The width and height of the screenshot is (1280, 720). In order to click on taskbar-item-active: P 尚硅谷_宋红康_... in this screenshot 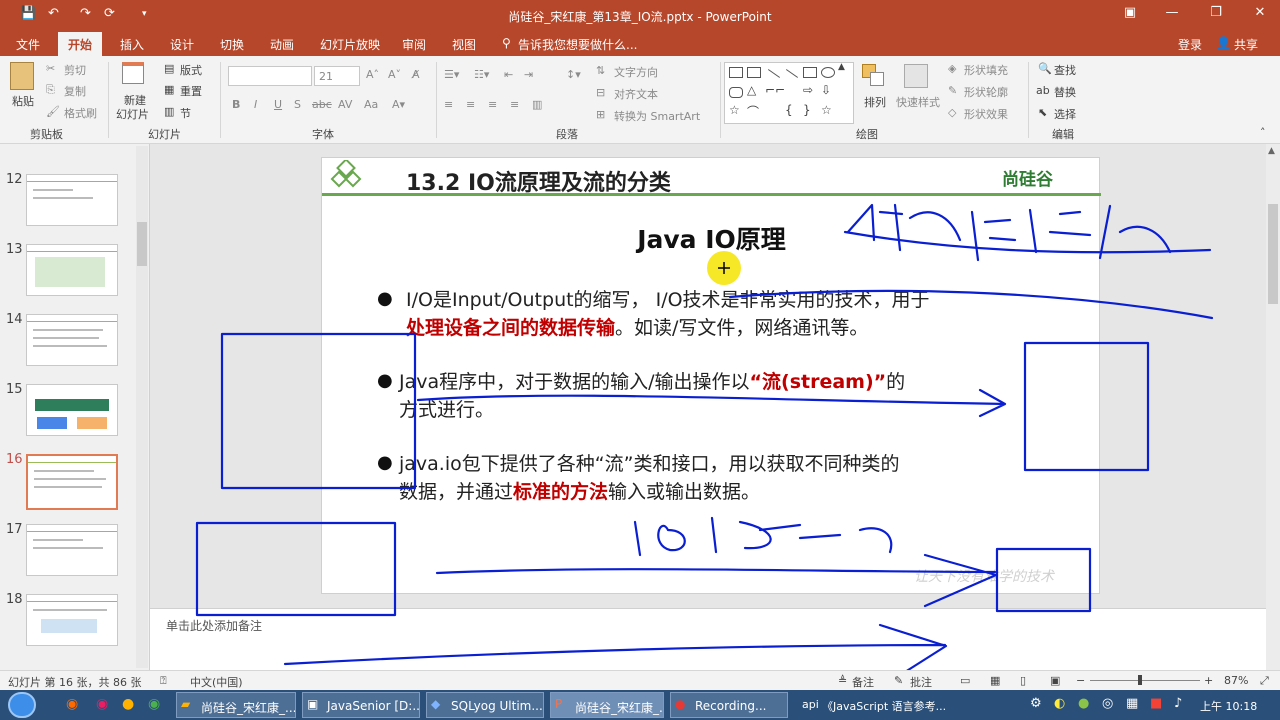, I will do `click(607, 705)`.